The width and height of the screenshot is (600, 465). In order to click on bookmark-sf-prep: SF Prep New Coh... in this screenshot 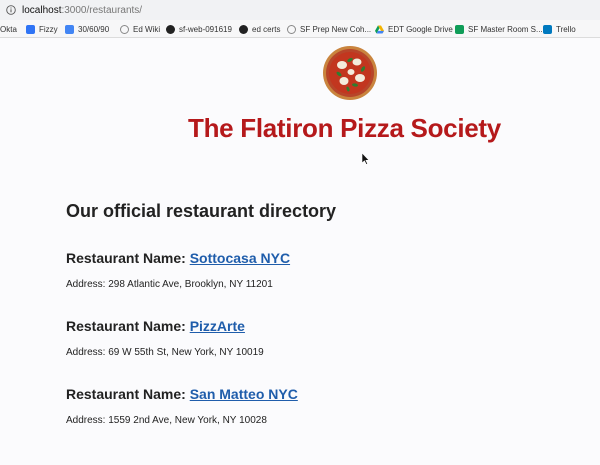, I will do `click(329, 29)`.